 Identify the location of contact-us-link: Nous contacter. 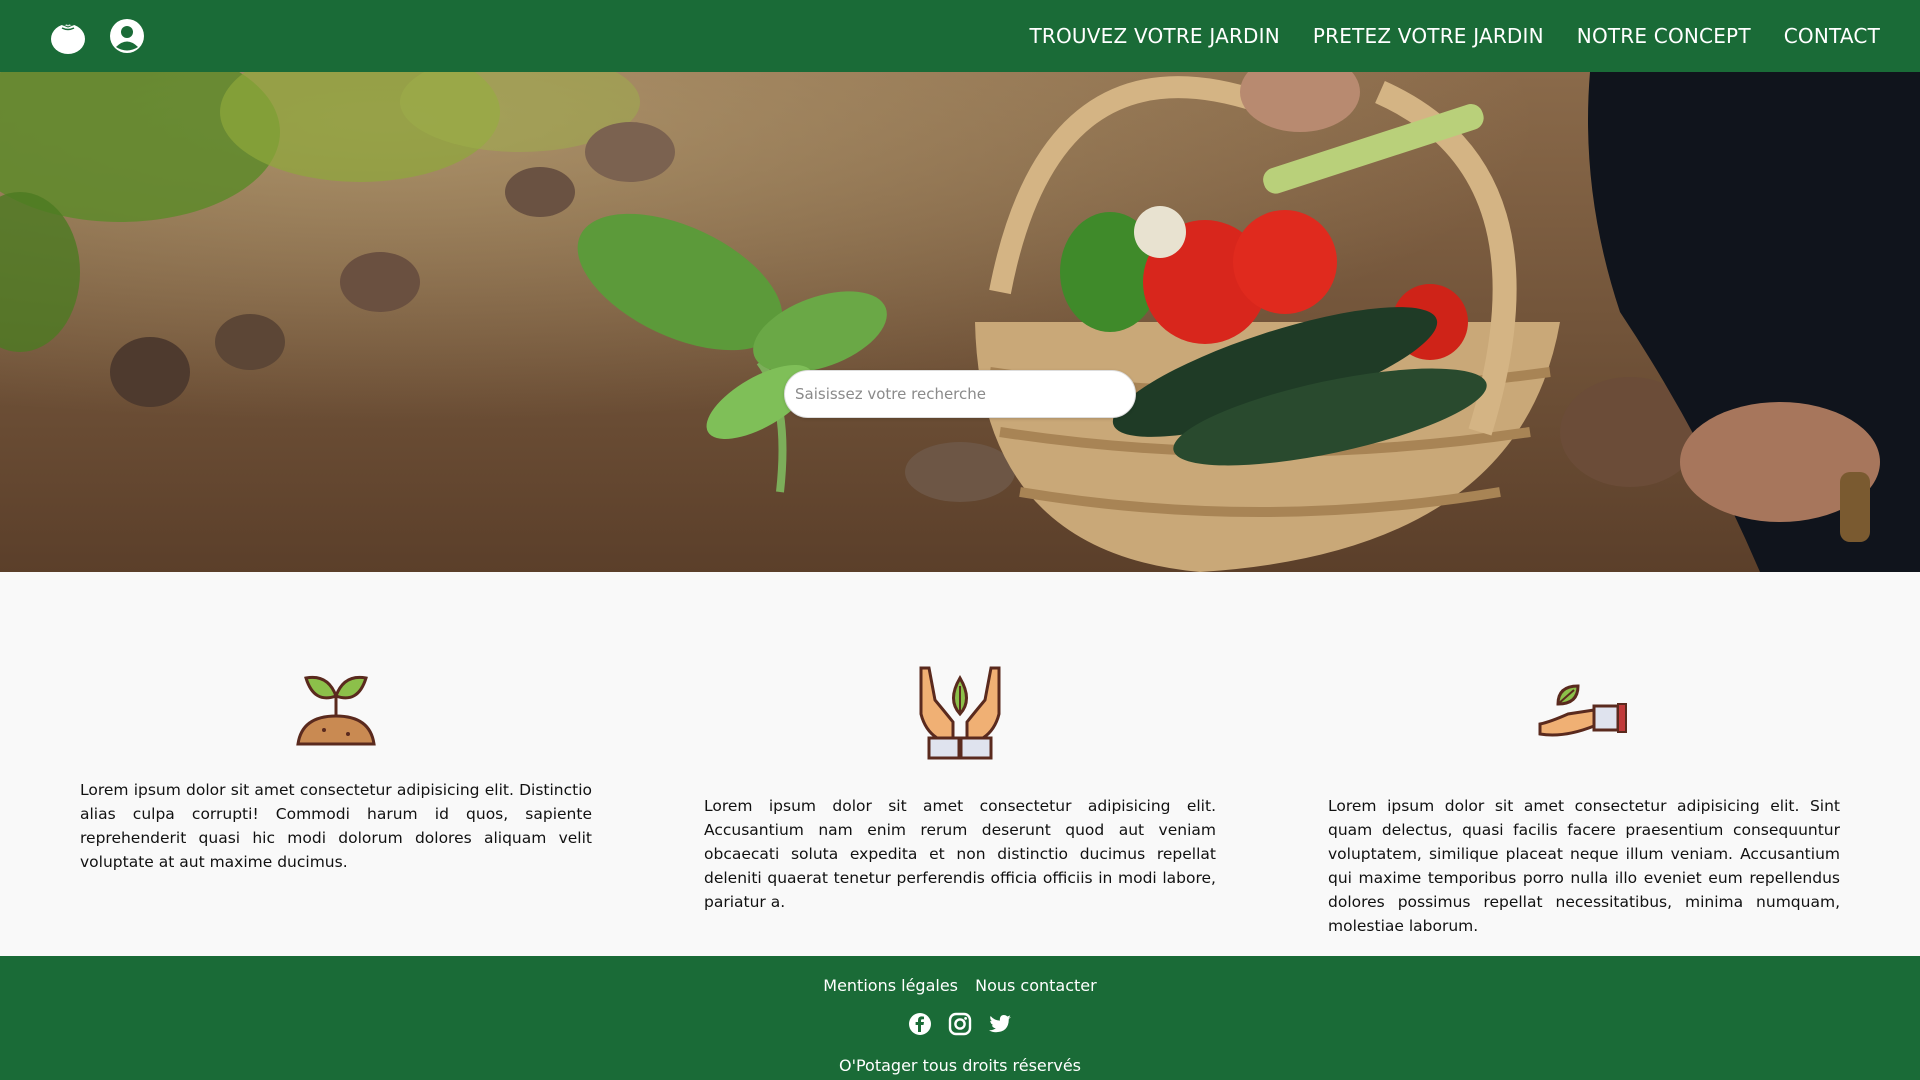
(1036, 985).